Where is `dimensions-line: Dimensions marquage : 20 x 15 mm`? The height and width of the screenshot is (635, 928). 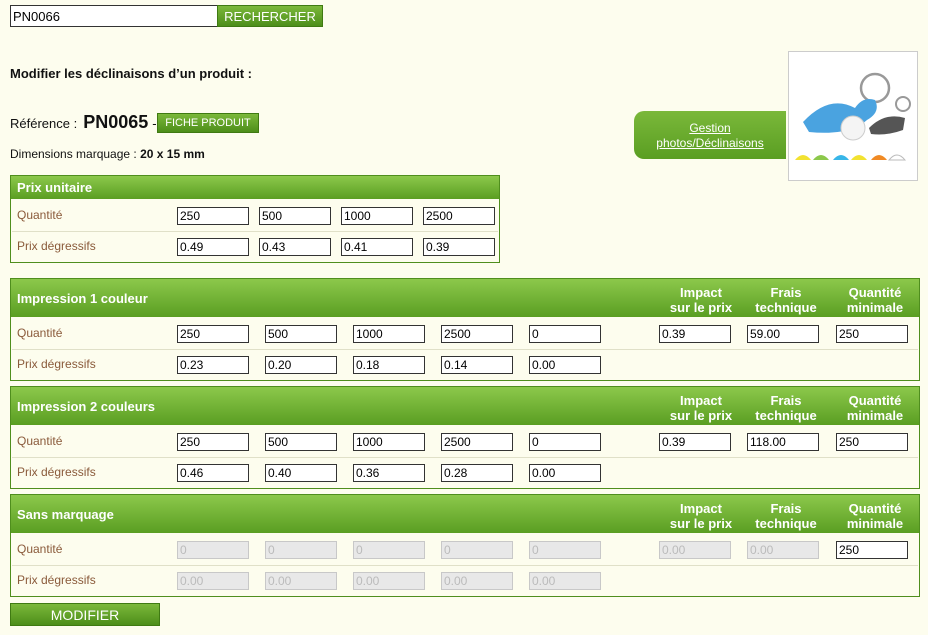
dimensions-line: Dimensions marquage : 20 x 15 mm is located at coordinates (107, 154).